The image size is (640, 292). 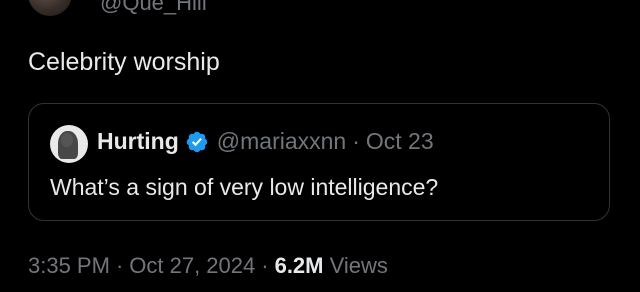 What do you see at coordinates (67, 140) in the screenshot?
I see `avatar-face` at bounding box center [67, 140].